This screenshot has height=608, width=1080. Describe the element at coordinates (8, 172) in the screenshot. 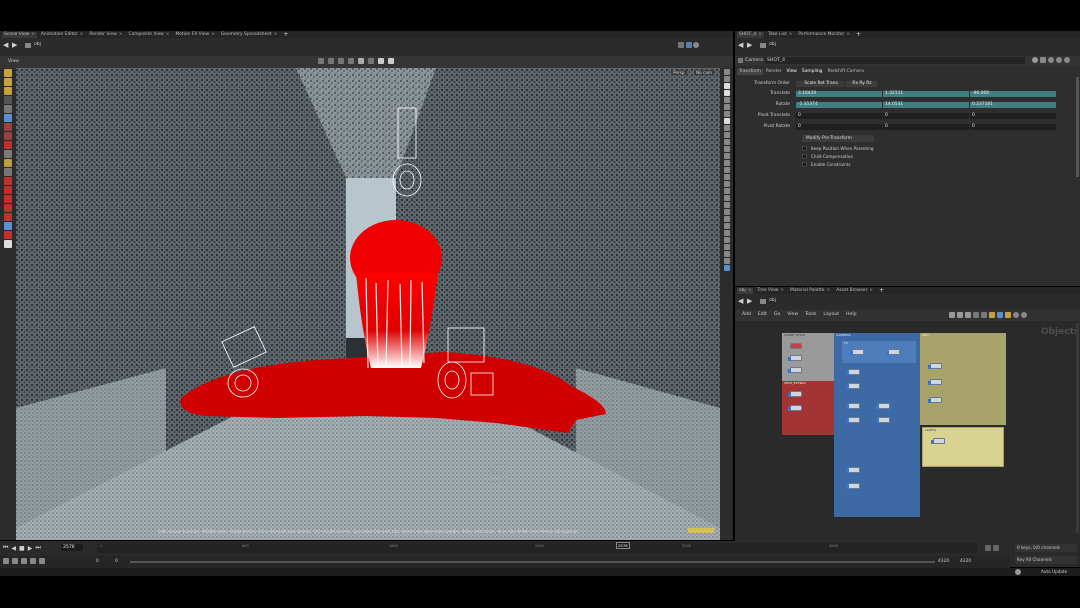

I see `measure-tool-icon` at that location.